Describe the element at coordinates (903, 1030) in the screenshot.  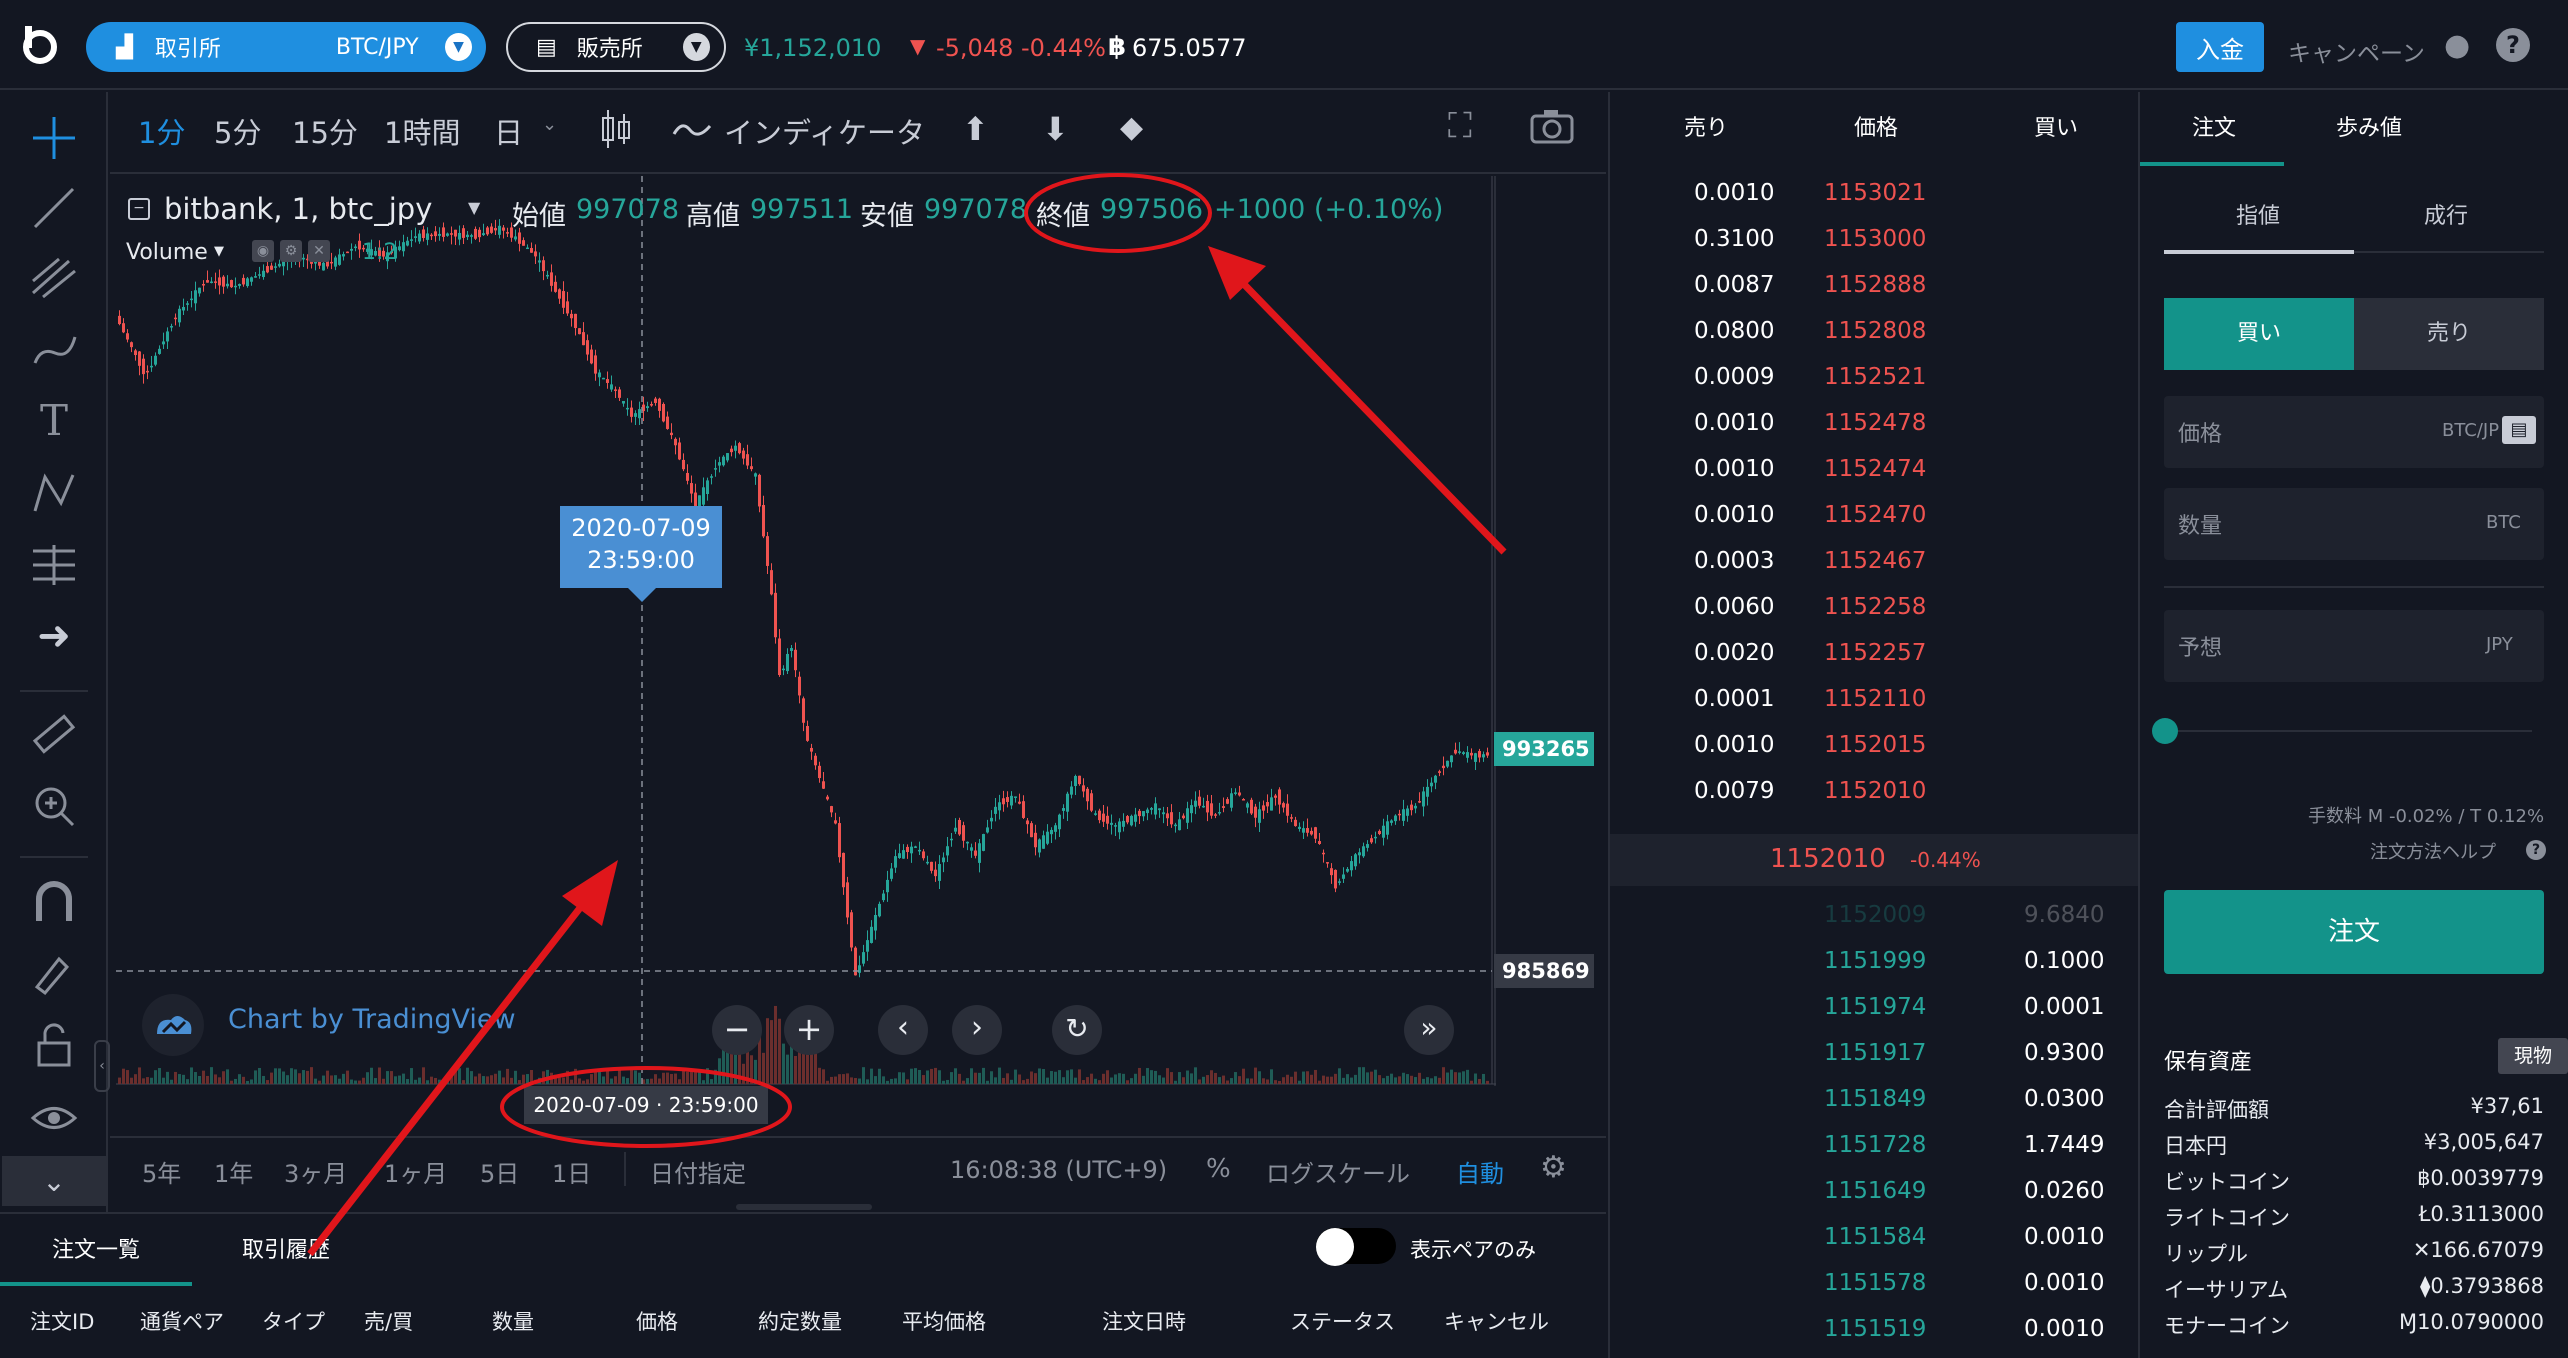
I see `scroll-left-button: ‹` at that location.